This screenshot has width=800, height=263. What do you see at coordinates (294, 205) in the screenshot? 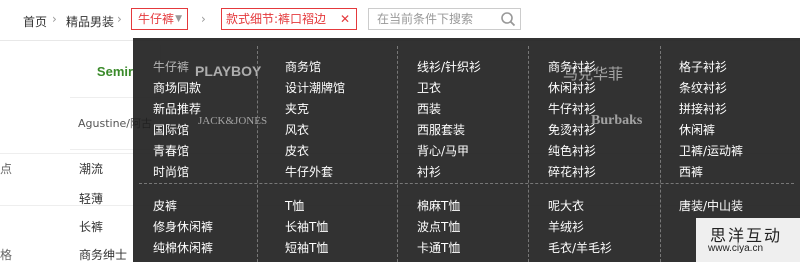
I see `menu-item: T恤` at bounding box center [294, 205].